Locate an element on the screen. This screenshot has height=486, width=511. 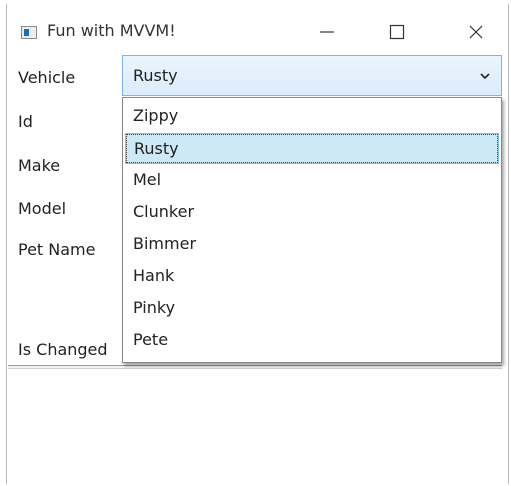
minimize-button is located at coordinates (327, 32).